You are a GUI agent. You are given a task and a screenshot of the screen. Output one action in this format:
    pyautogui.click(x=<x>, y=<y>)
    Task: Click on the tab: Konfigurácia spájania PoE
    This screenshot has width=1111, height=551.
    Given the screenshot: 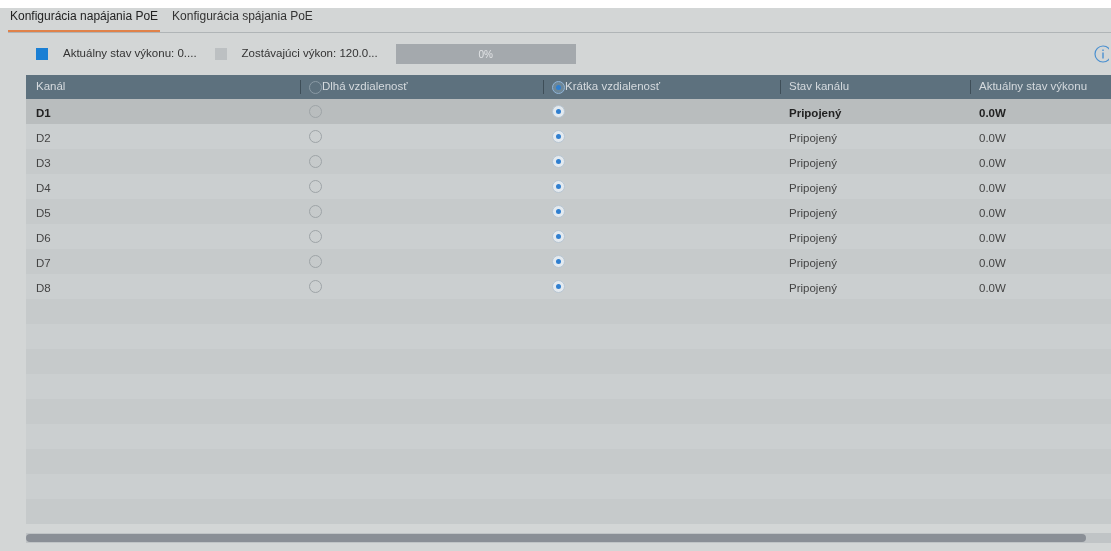 What is the action you would take?
    pyautogui.click(x=242, y=19)
    